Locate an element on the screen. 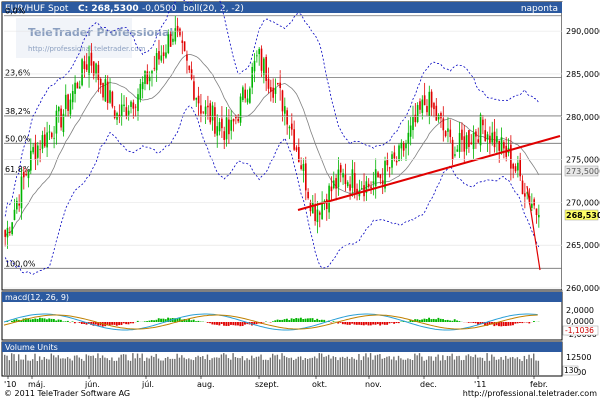  time-axis-label: máj. is located at coordinates (36, 384).